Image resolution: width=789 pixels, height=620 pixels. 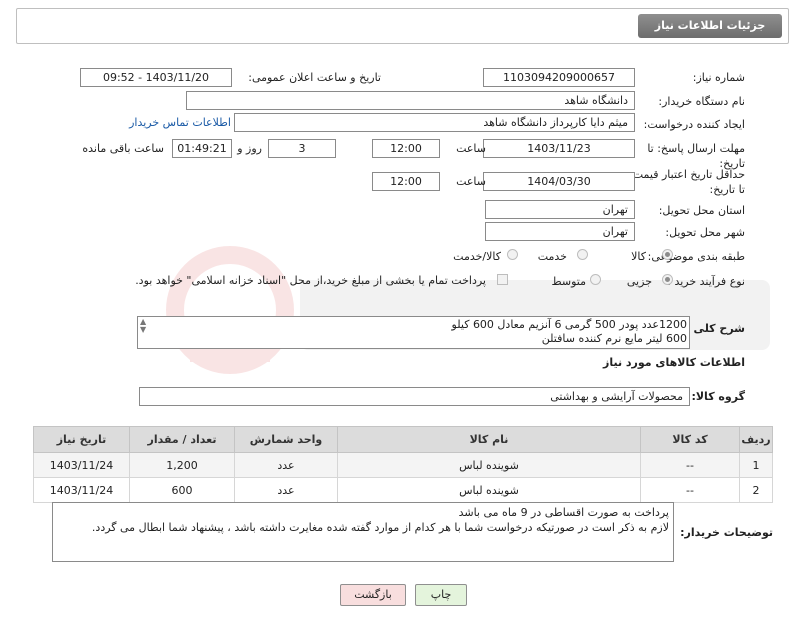 What do you see at coordinates (718, 77) in the screenshot?
I see `need-number-label: شماره نیاز:` at bounding box center [718, 77].